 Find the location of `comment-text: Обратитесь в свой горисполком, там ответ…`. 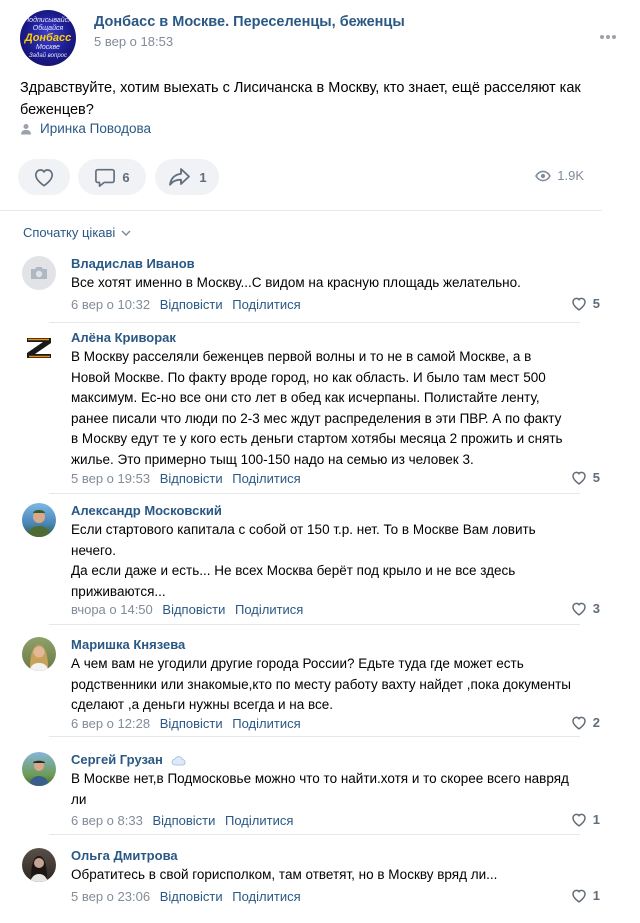

comment-text: Обратитесь в свой горисполком, там ответ… is located at coordinates (284, 874).